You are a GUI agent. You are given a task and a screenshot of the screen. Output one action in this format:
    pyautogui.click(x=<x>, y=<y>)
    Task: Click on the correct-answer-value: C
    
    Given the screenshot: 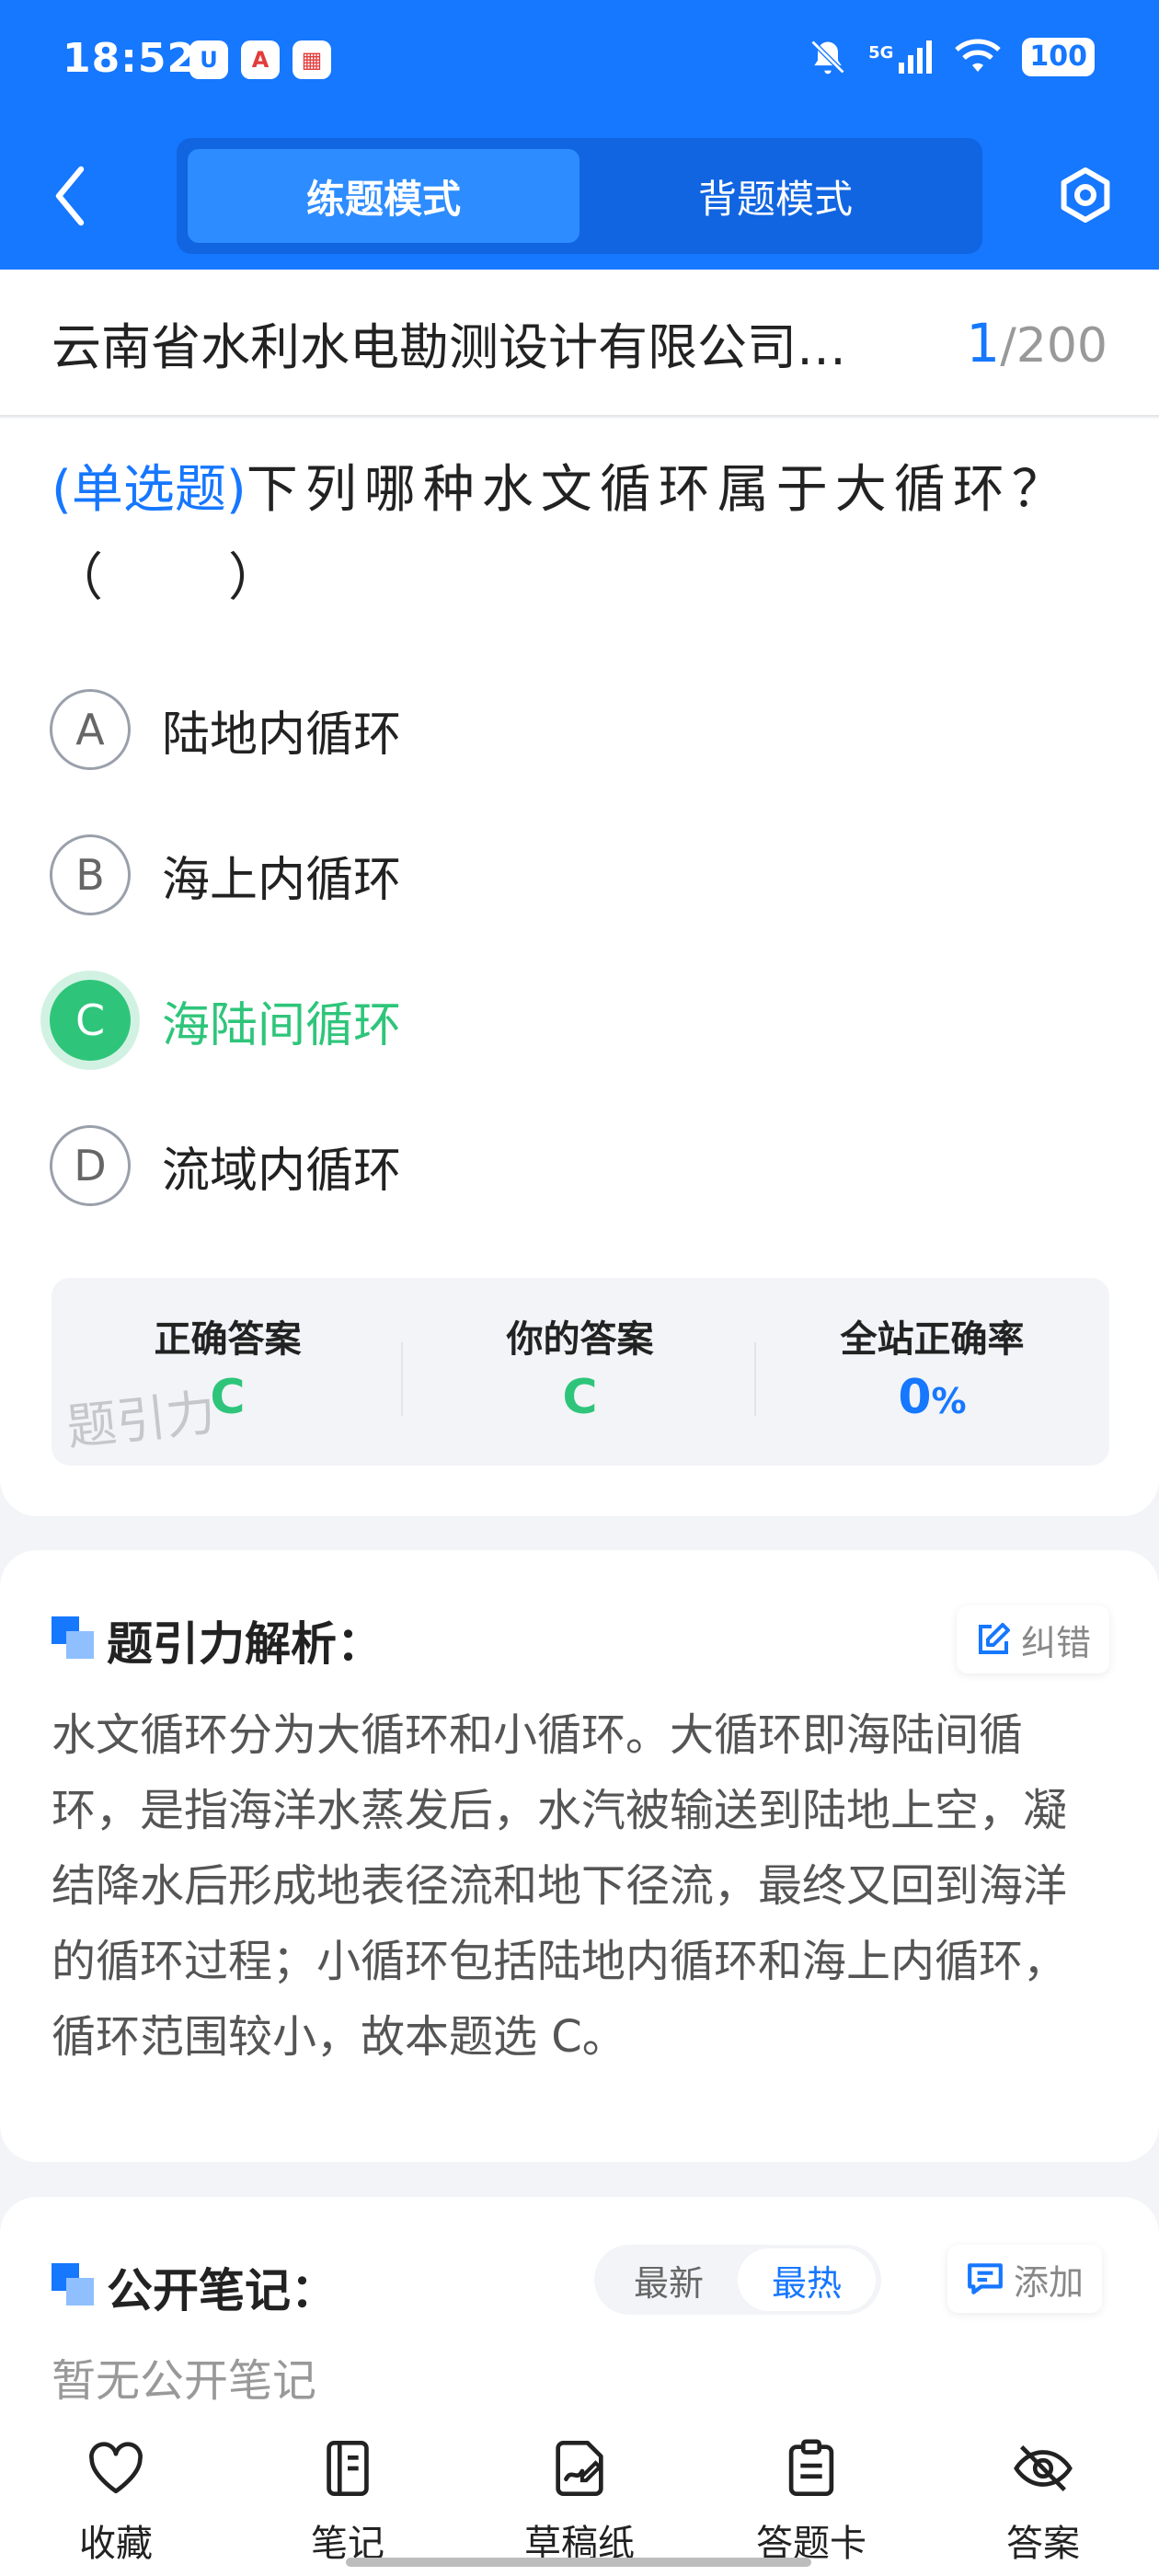 What is the action you would take?
    pyautogui.click(x=228, y=1397)
    